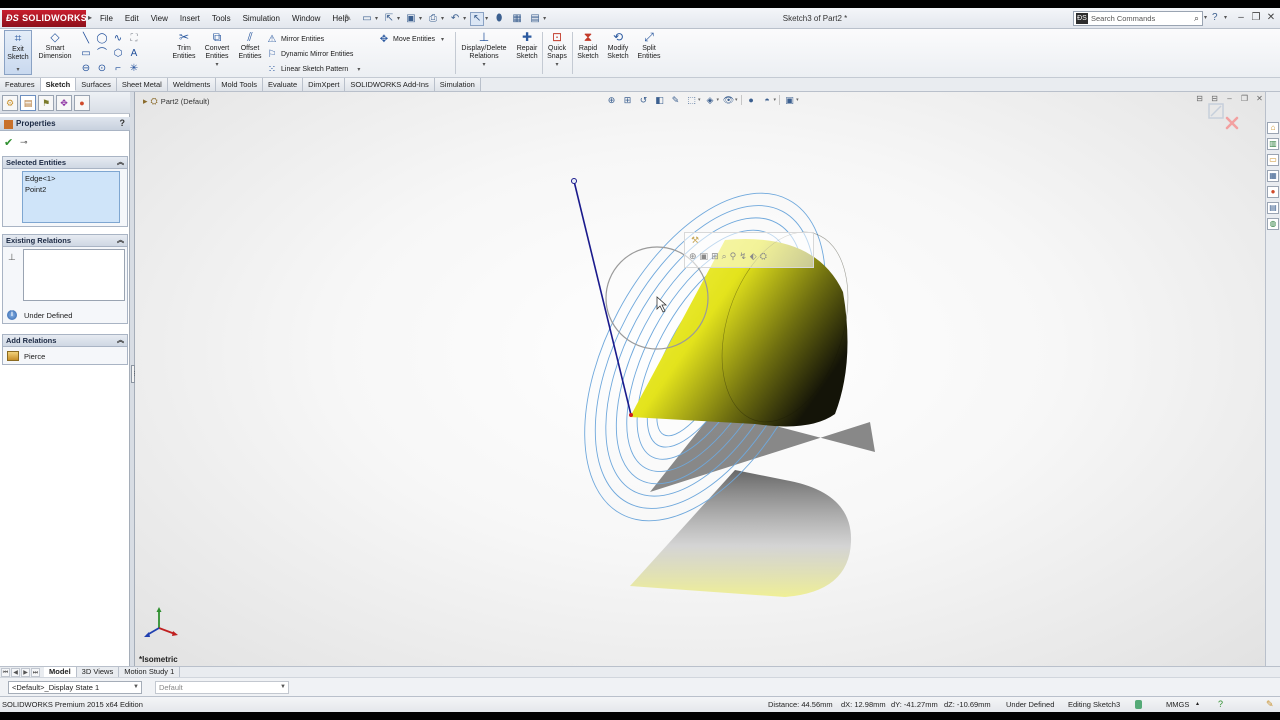 This screenshot has height=720, width=1280. I want to click on new-dropdown-icon: ▾, so click(376, 18).